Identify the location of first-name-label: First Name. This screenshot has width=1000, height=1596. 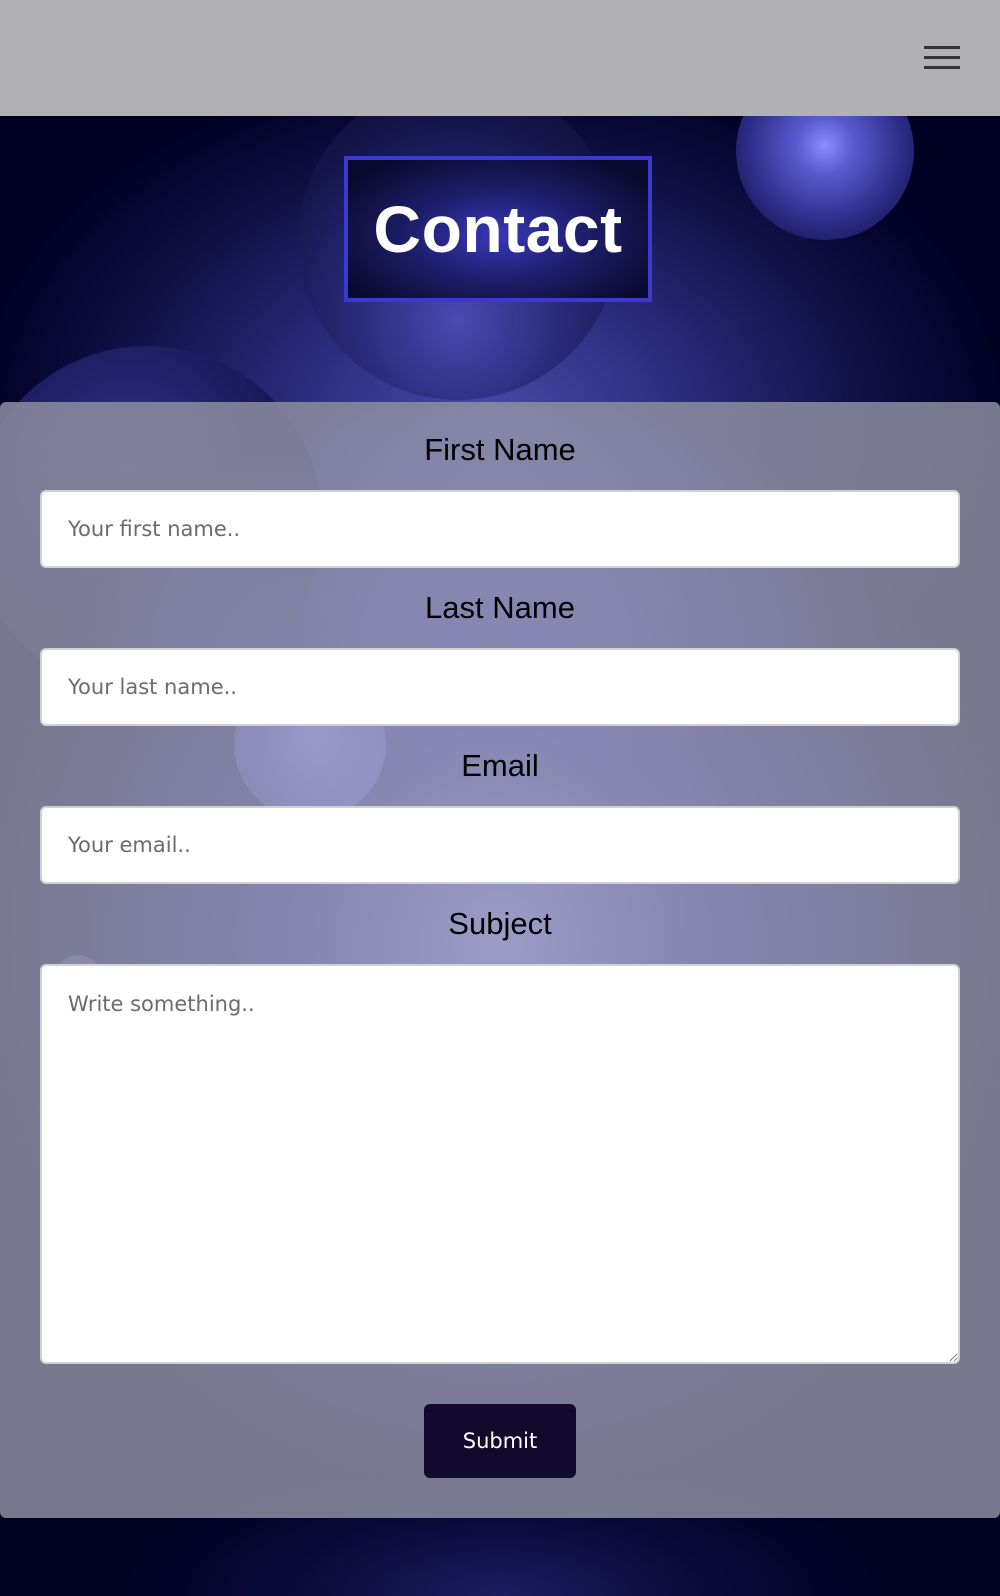
(500, 449).